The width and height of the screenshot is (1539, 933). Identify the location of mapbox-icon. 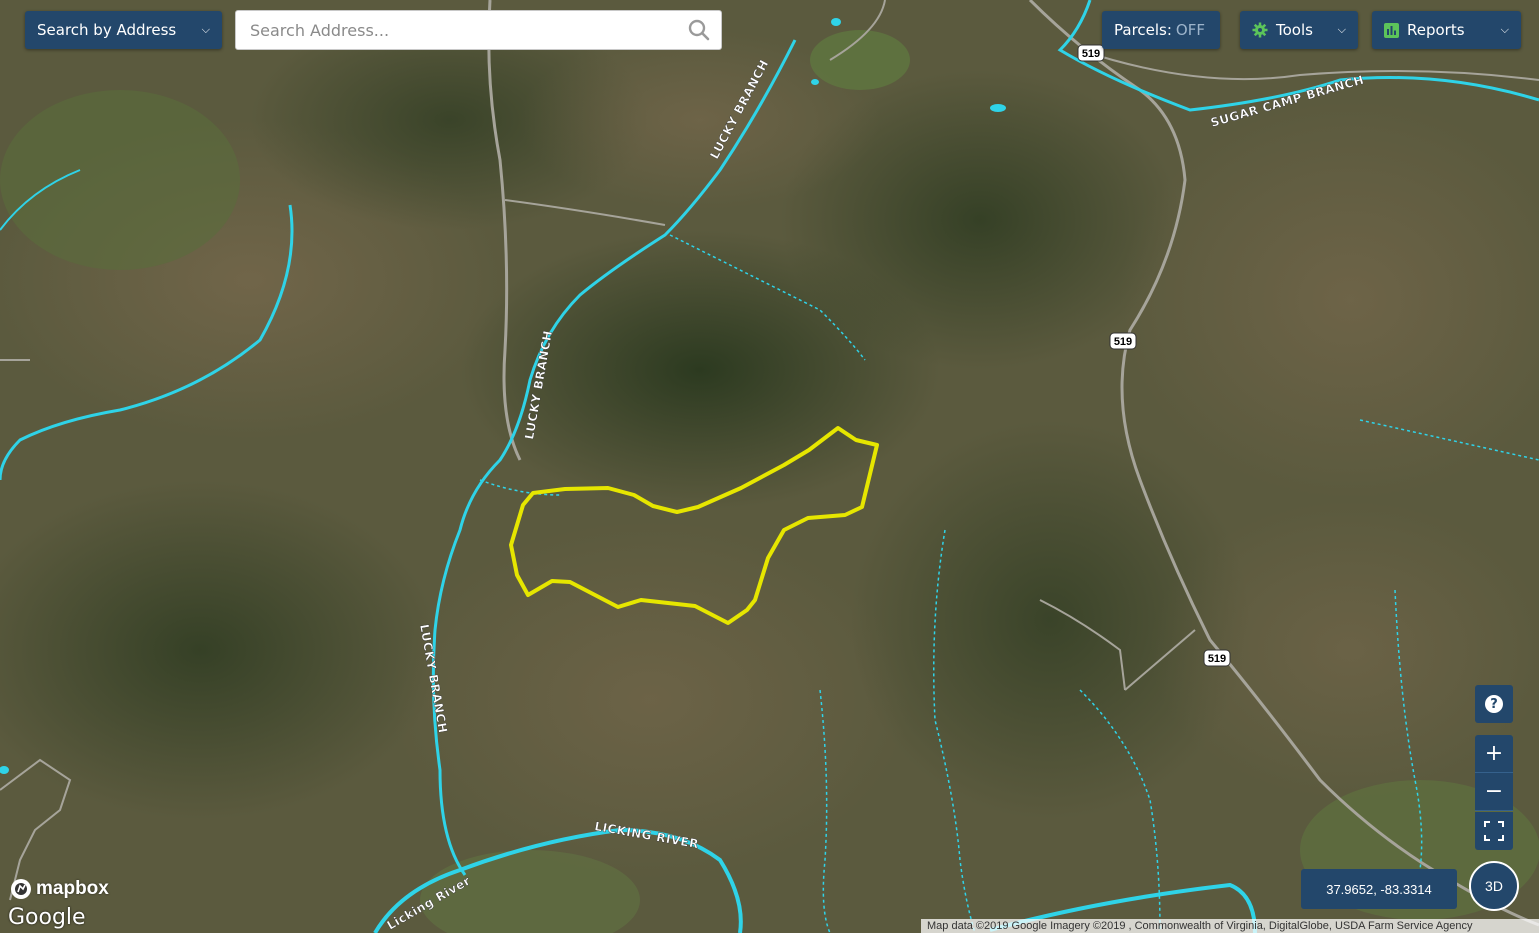
(21, 889).